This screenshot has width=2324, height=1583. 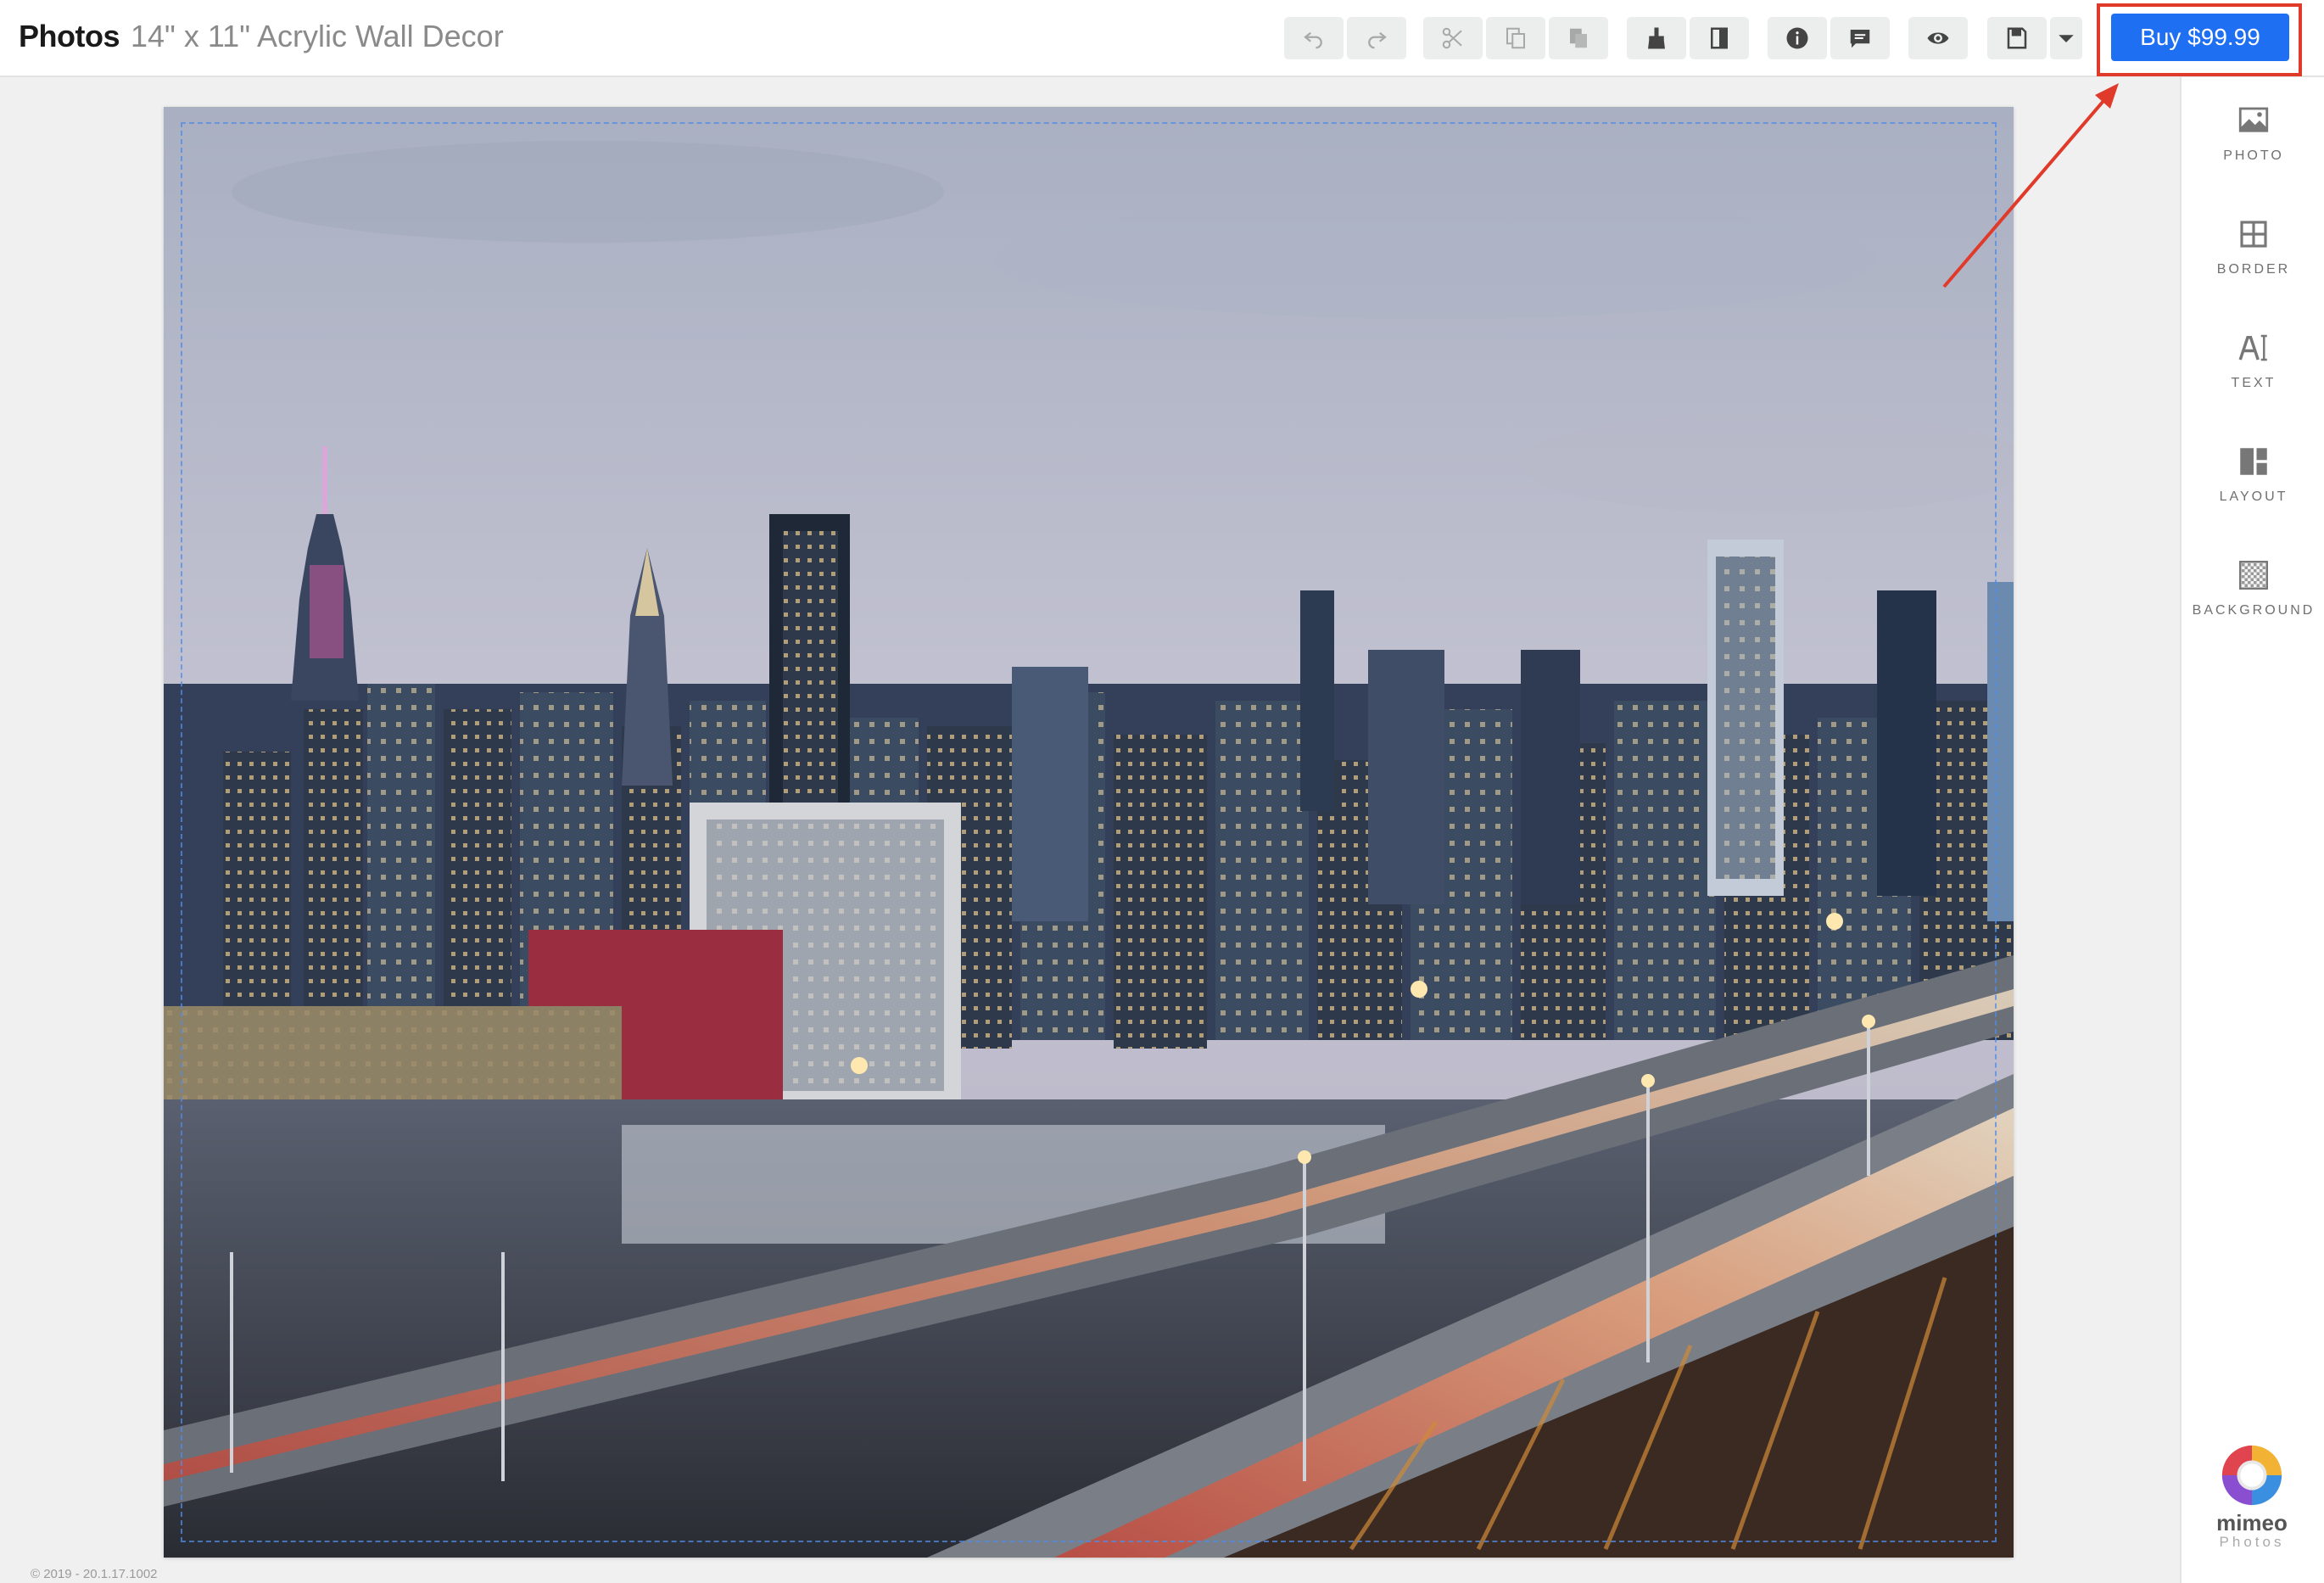 I want to click on panel-item-layout: LAYOUT, so click(x=2253, y=494).